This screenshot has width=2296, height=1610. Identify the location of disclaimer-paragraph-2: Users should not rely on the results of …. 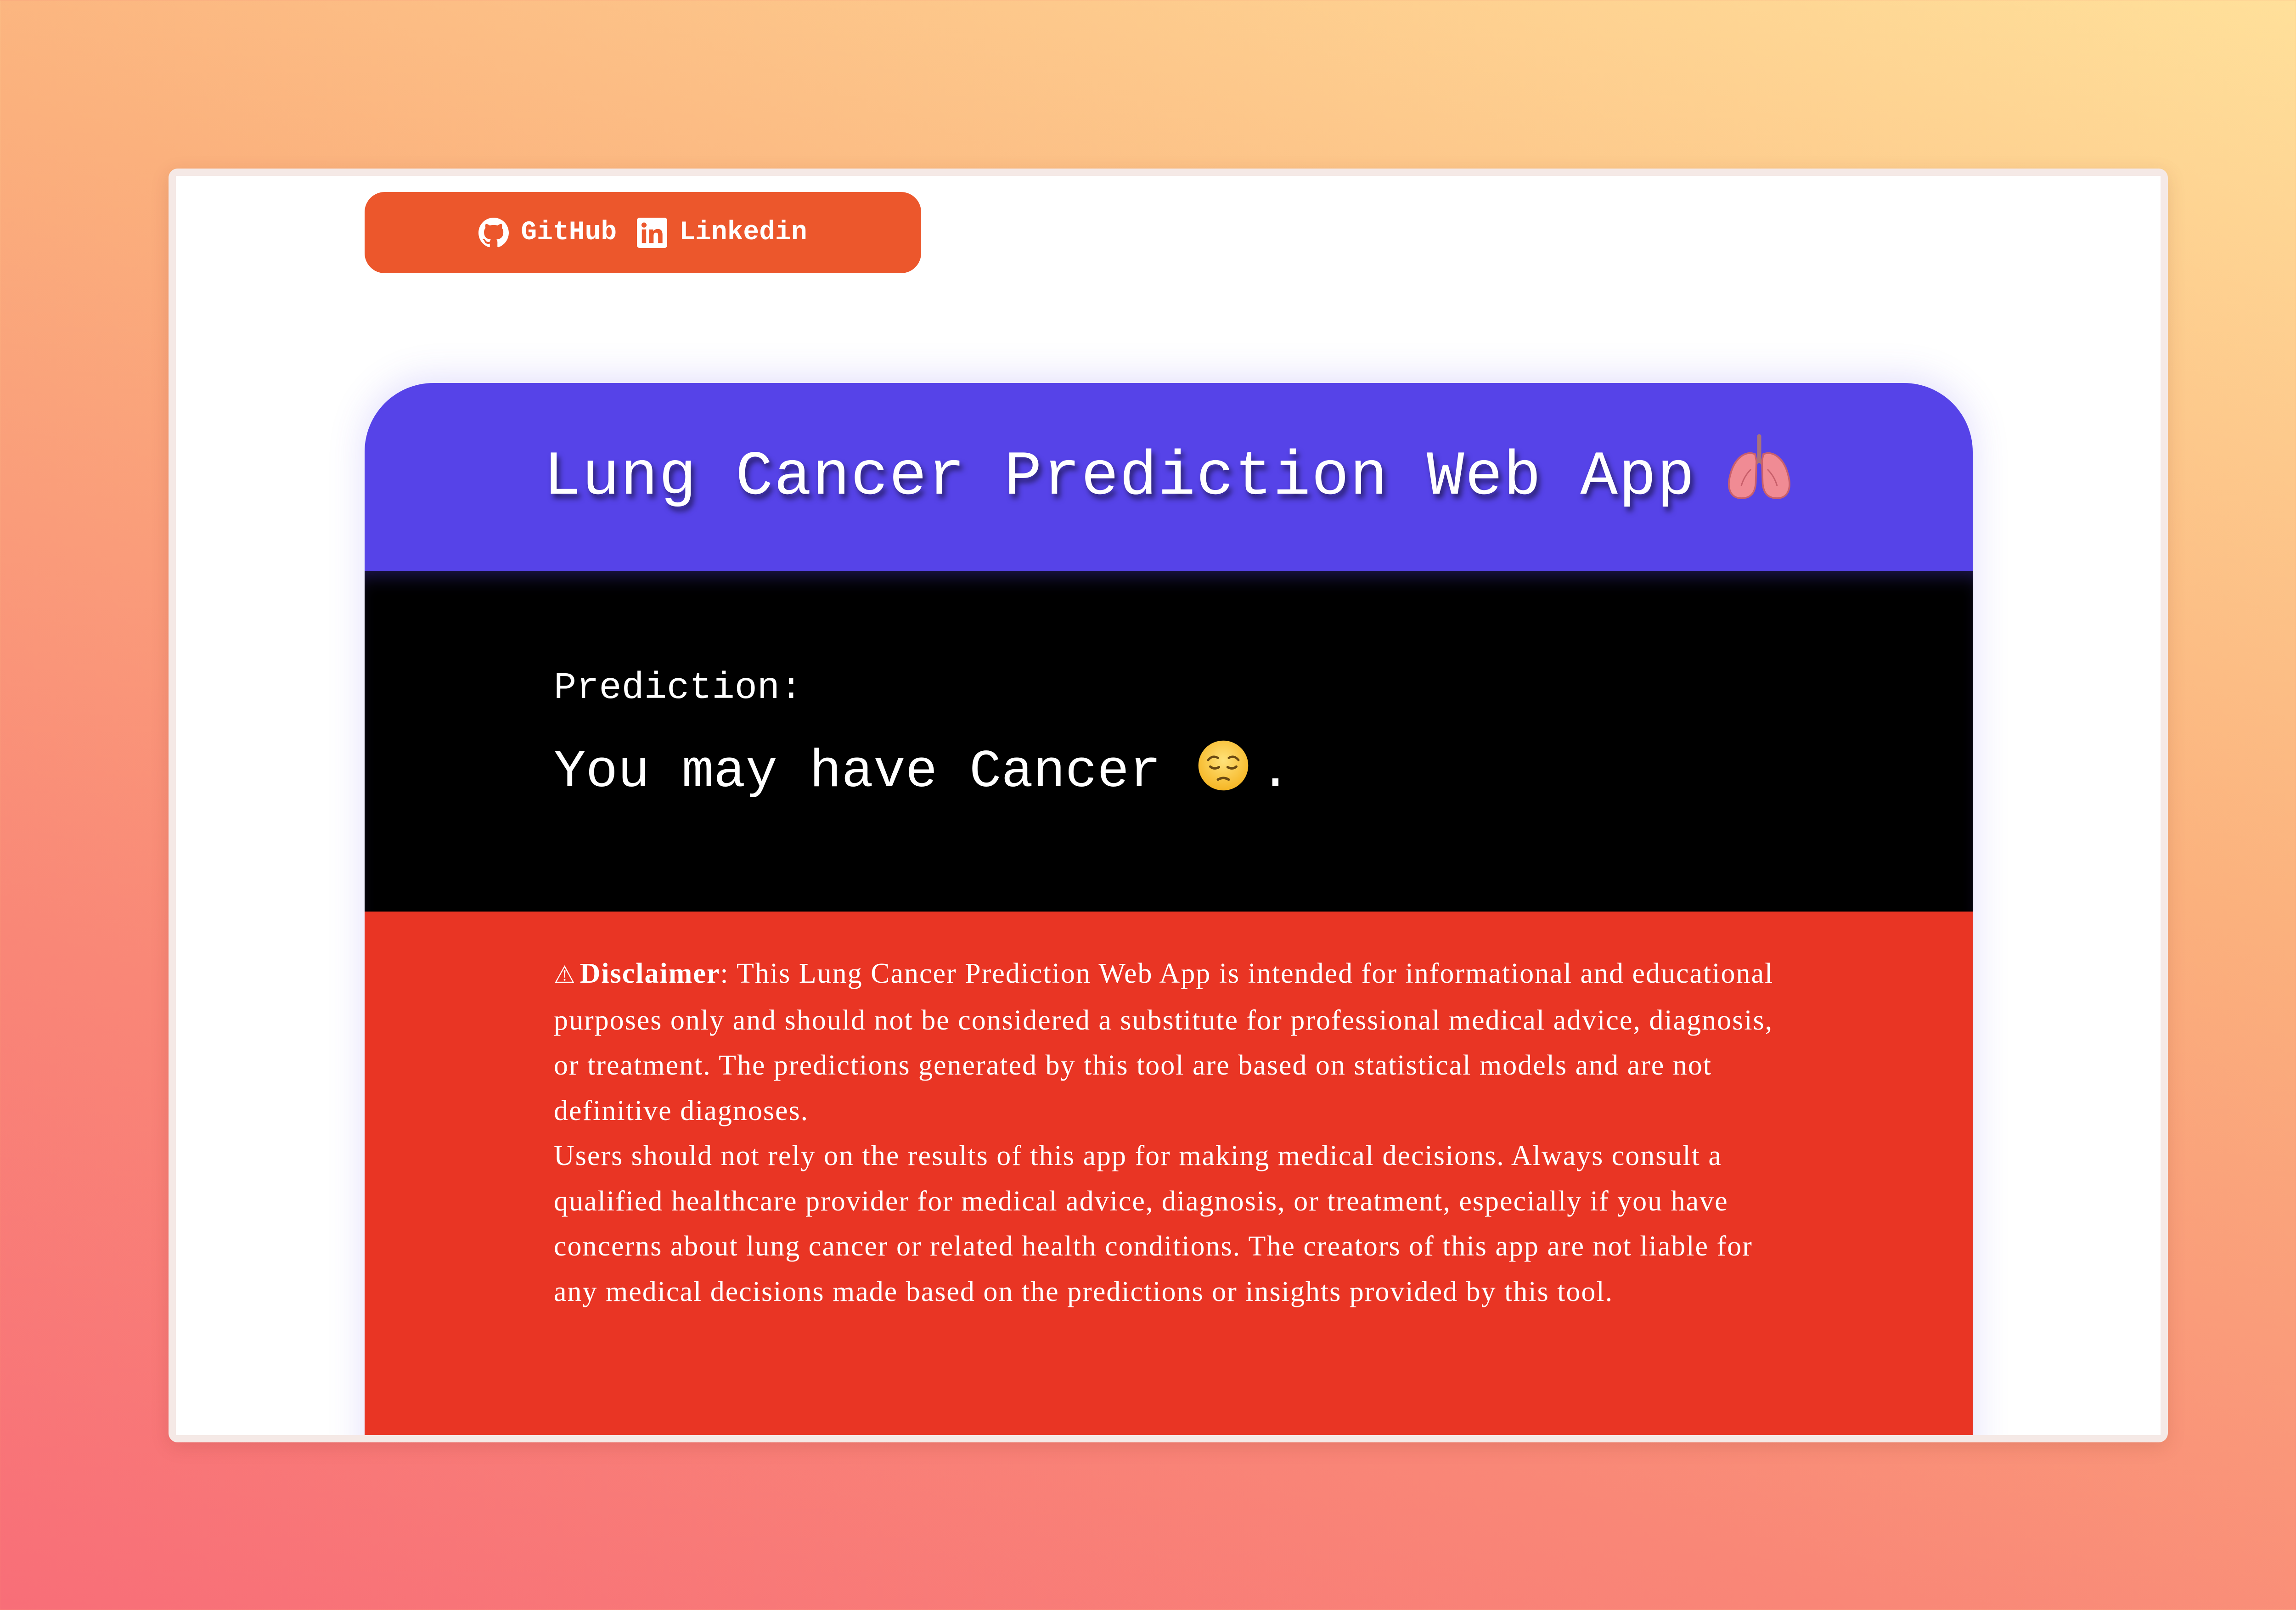
(1153, 1224).